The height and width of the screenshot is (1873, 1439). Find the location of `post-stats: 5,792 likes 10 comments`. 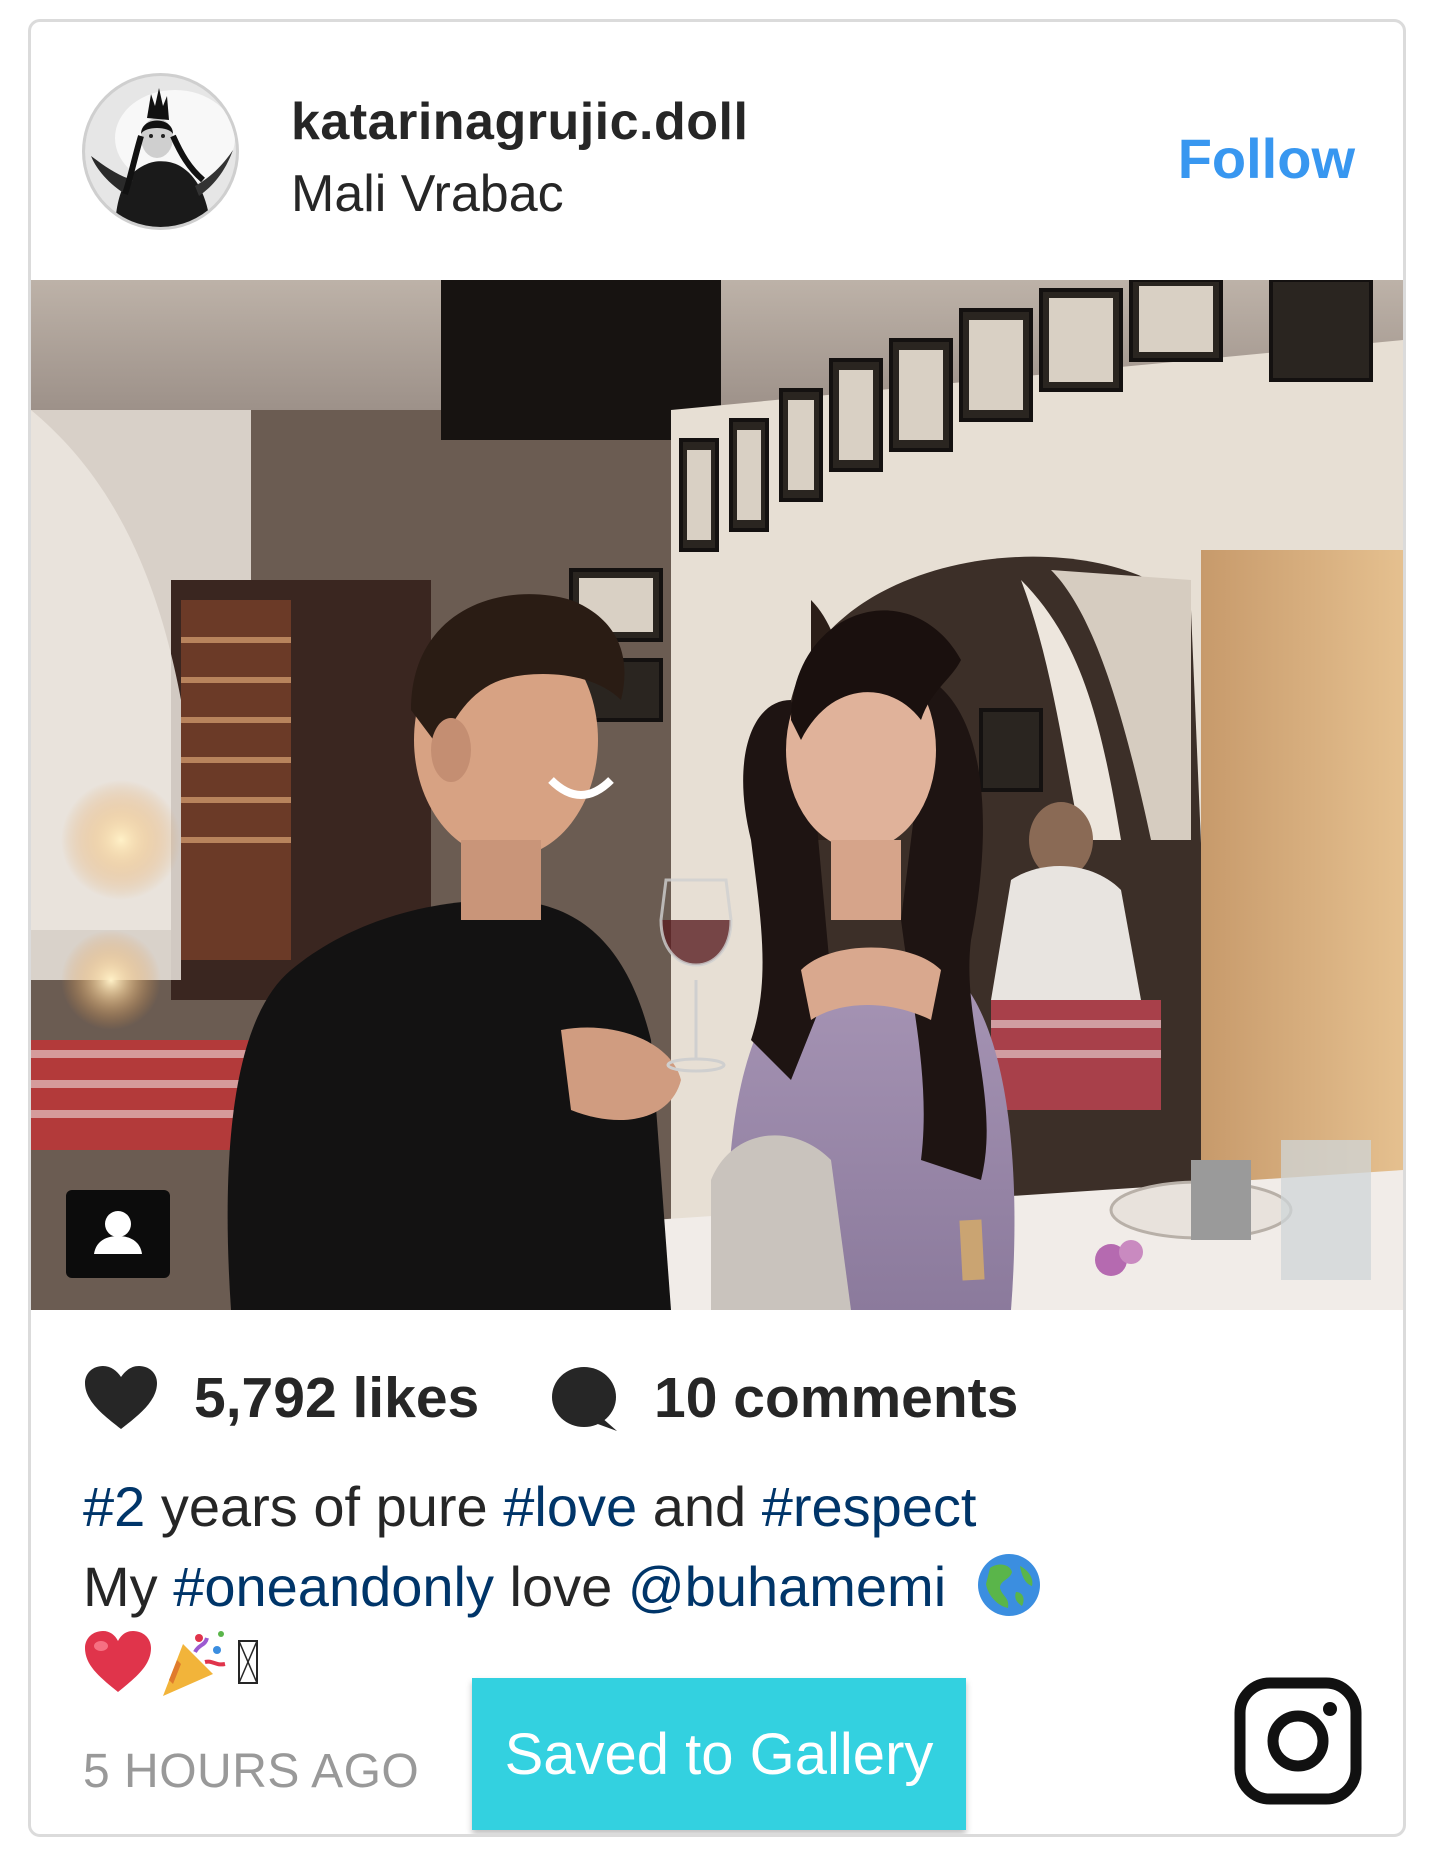

post-stats: 5,792 likes 10 comments is located at coordinates (717, 1397).